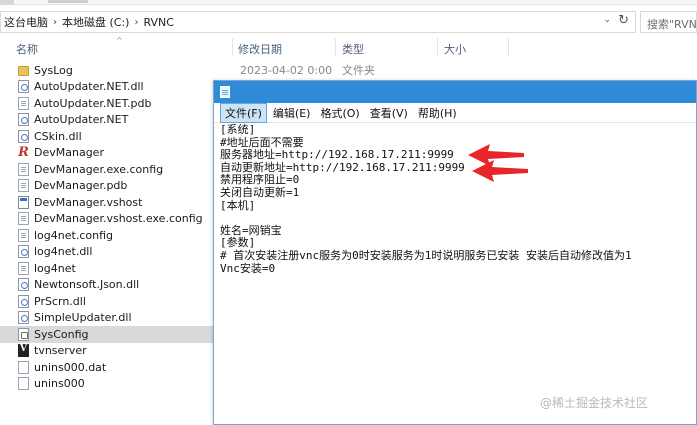 The image size is (697, 425). Describe the element at coordinates (95, 22) in the screenshot. I see `breadcrumb-local-disk: 本地磁盘 (C:)` at that location.